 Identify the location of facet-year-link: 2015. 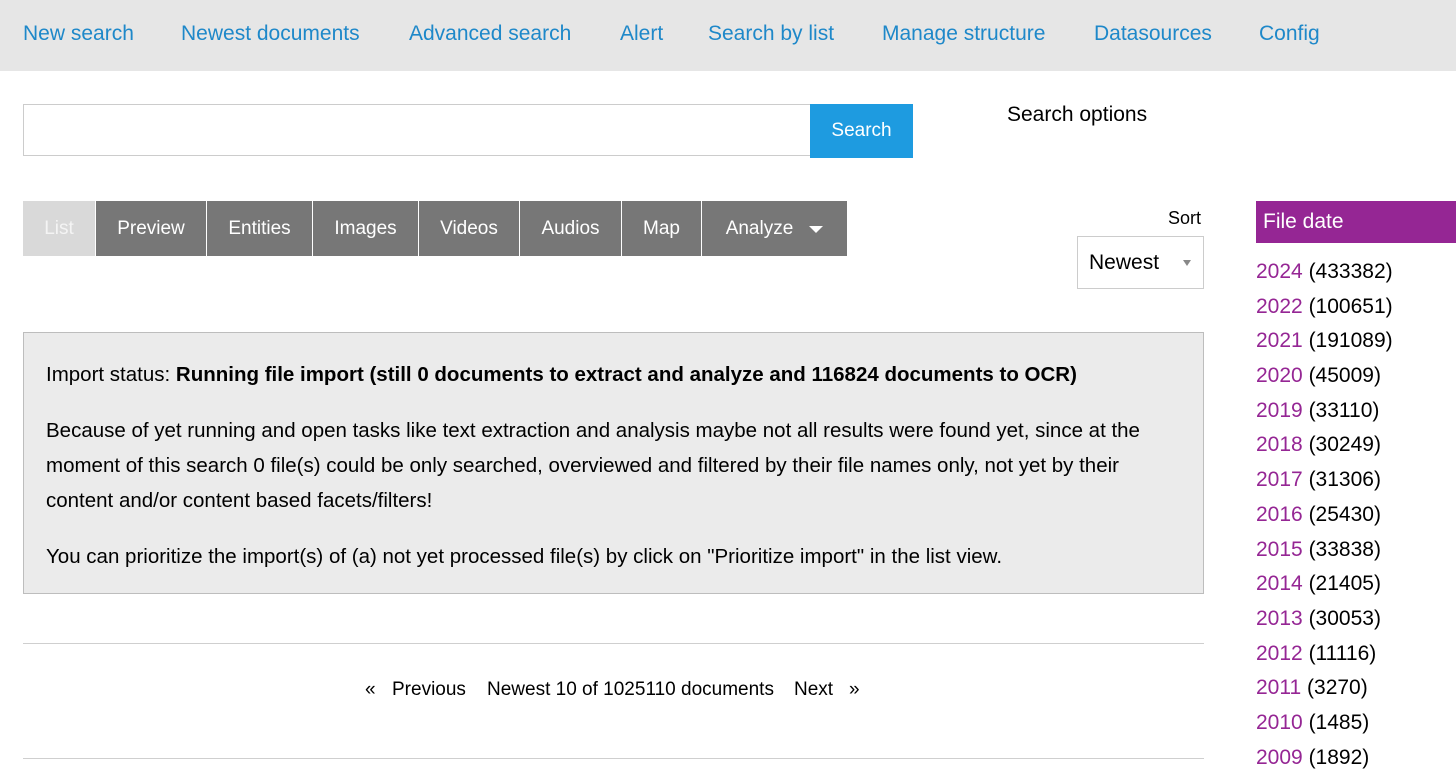
(1279, 549).